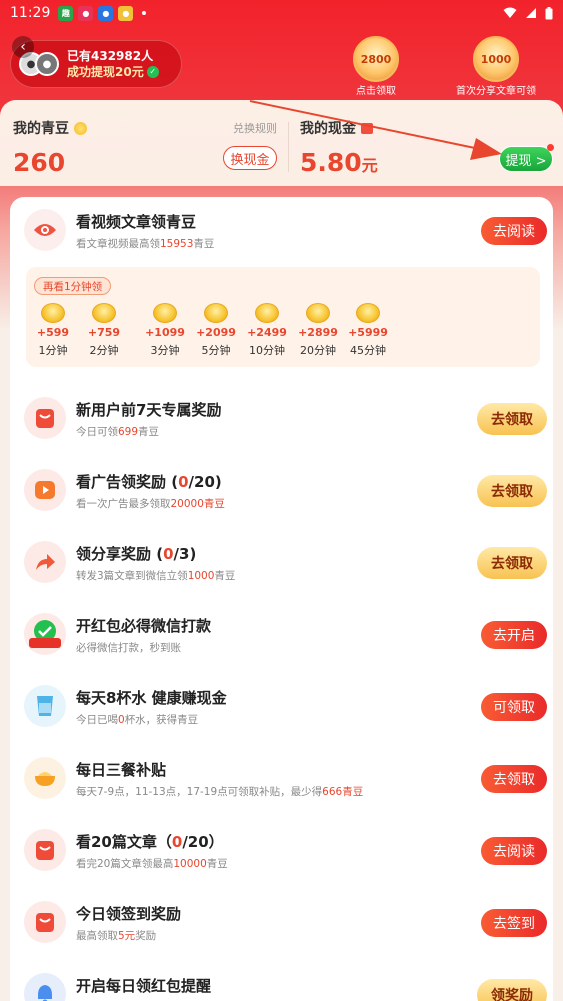 Image resolution: width=563 pixels, height=1001 pixels. Describe the element at coordinates (369, 165) in the screenshot. I see `cash-unit: 元` at that location.